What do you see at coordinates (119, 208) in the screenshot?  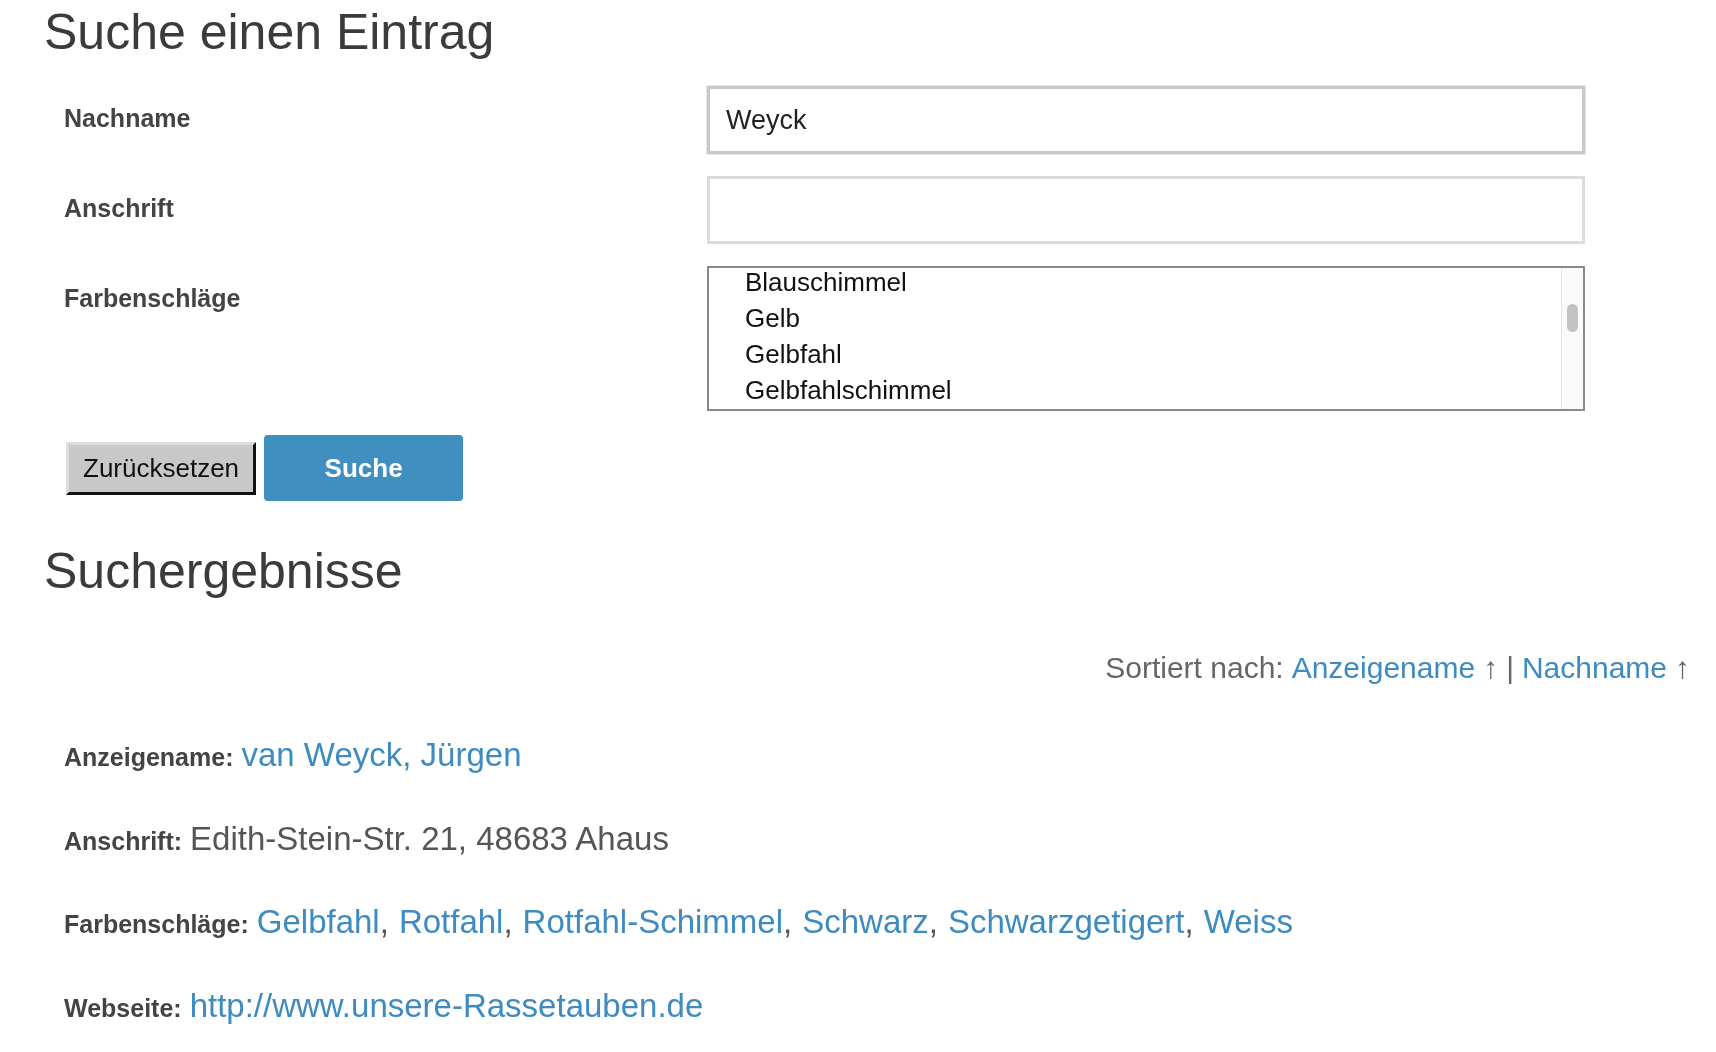 I see `field-label: Anschrift` at bounding box center [119, 208].